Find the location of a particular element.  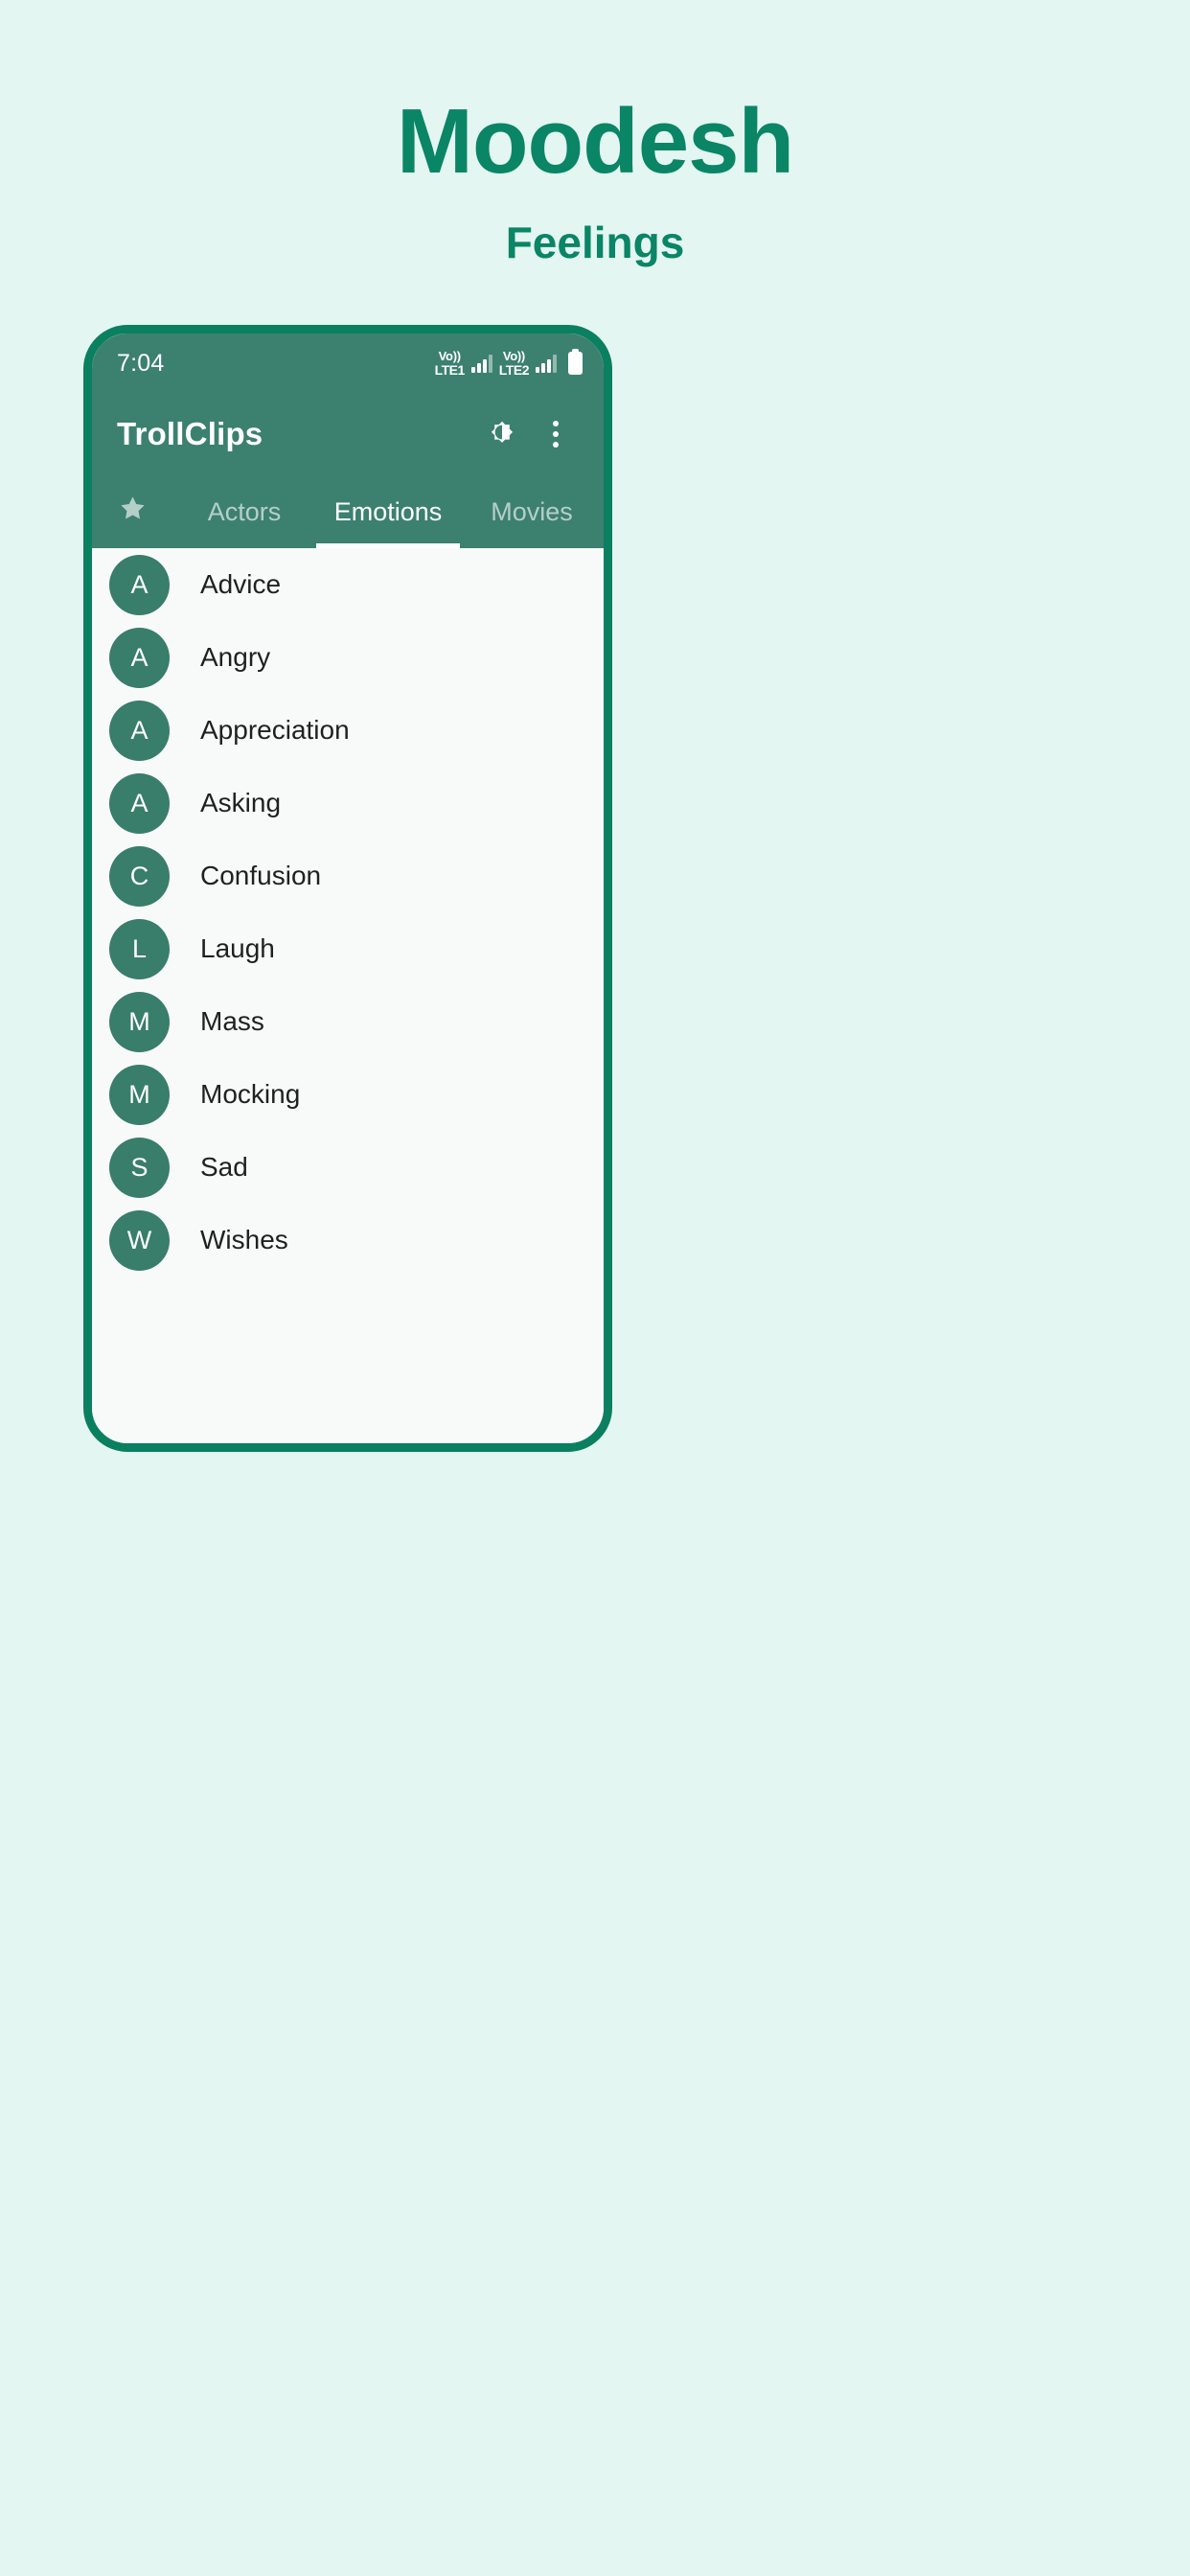

overflow-menu-button is located at coordinates (556, 434).